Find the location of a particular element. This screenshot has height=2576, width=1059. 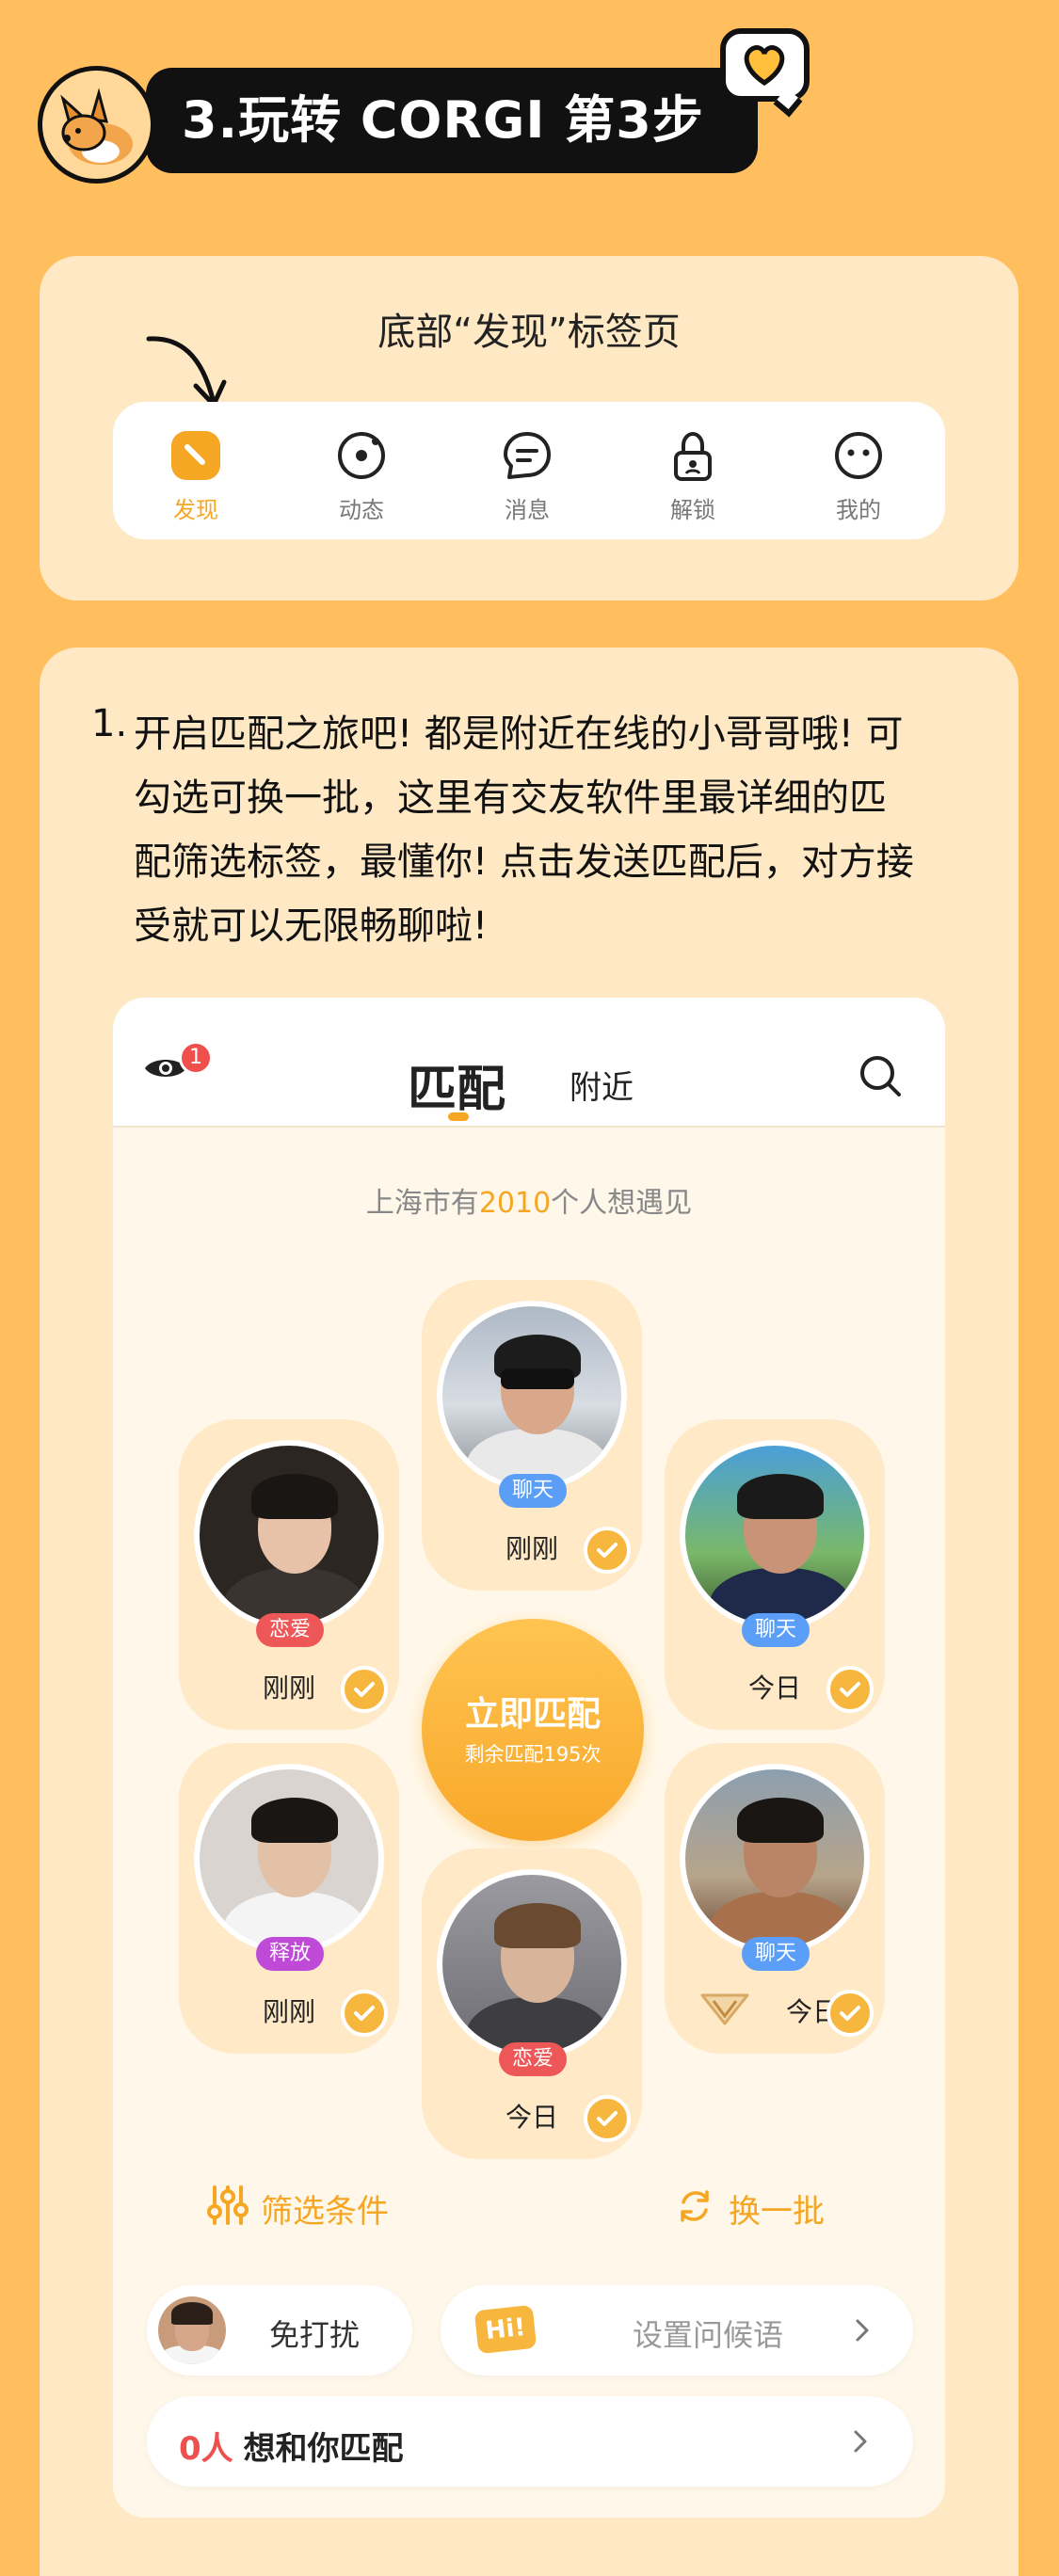

filter-button: 筛选条件 is located at coordinates (320, 2206).